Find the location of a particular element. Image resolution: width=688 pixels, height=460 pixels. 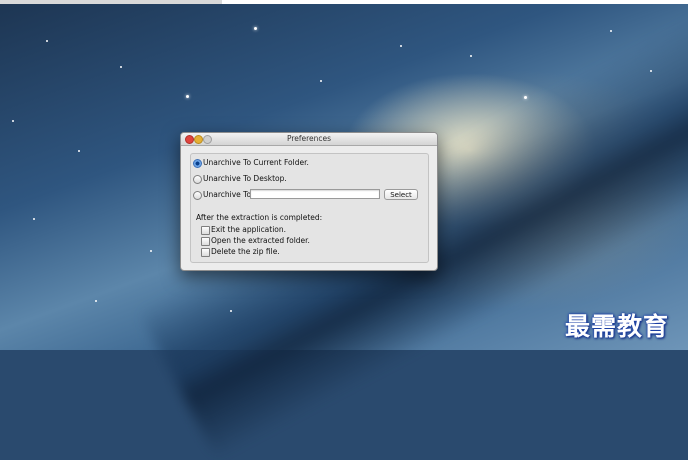

destination-path-field is located at coordinates (315, 194).